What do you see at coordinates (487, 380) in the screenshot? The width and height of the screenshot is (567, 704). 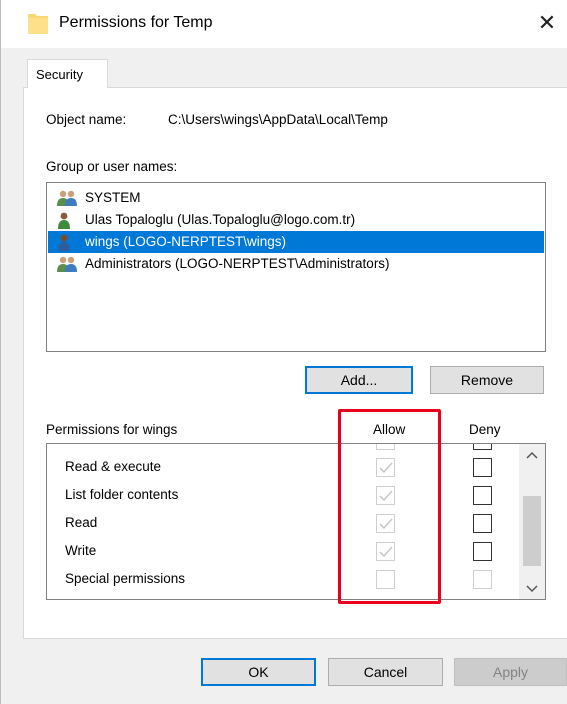 I see `remove-button: Remove` at bounding box center [487, 380].